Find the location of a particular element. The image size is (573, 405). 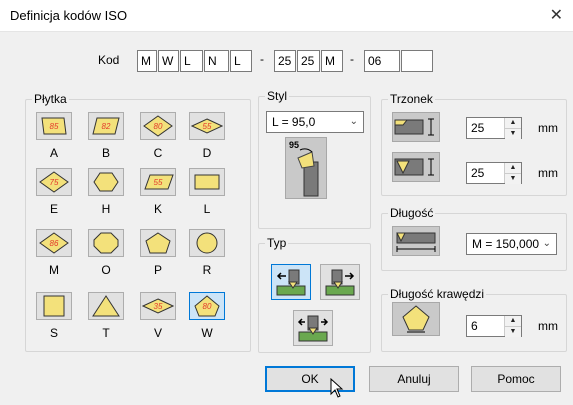

shank-width-spinner: 25 ▲ ▼ is located at coordinates (494, 173).